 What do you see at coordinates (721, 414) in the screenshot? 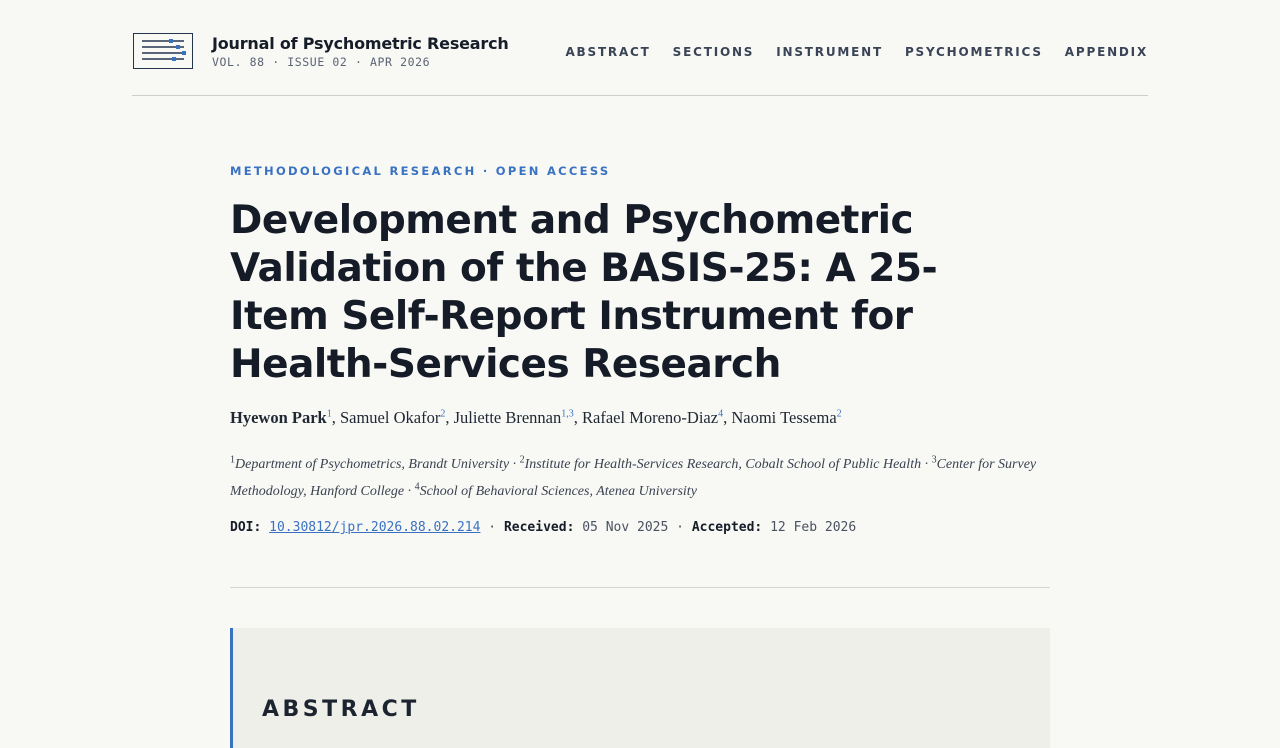
I see `author-affiliation-ref: 4` at bounding box center [721, 414].